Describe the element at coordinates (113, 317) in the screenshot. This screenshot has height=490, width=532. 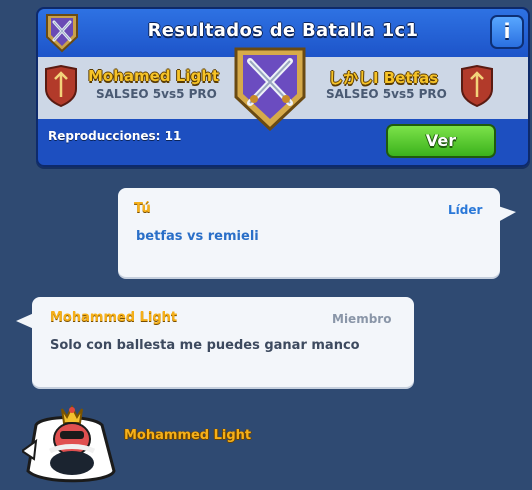
I see `message-author: Mohammed Light` at that location.